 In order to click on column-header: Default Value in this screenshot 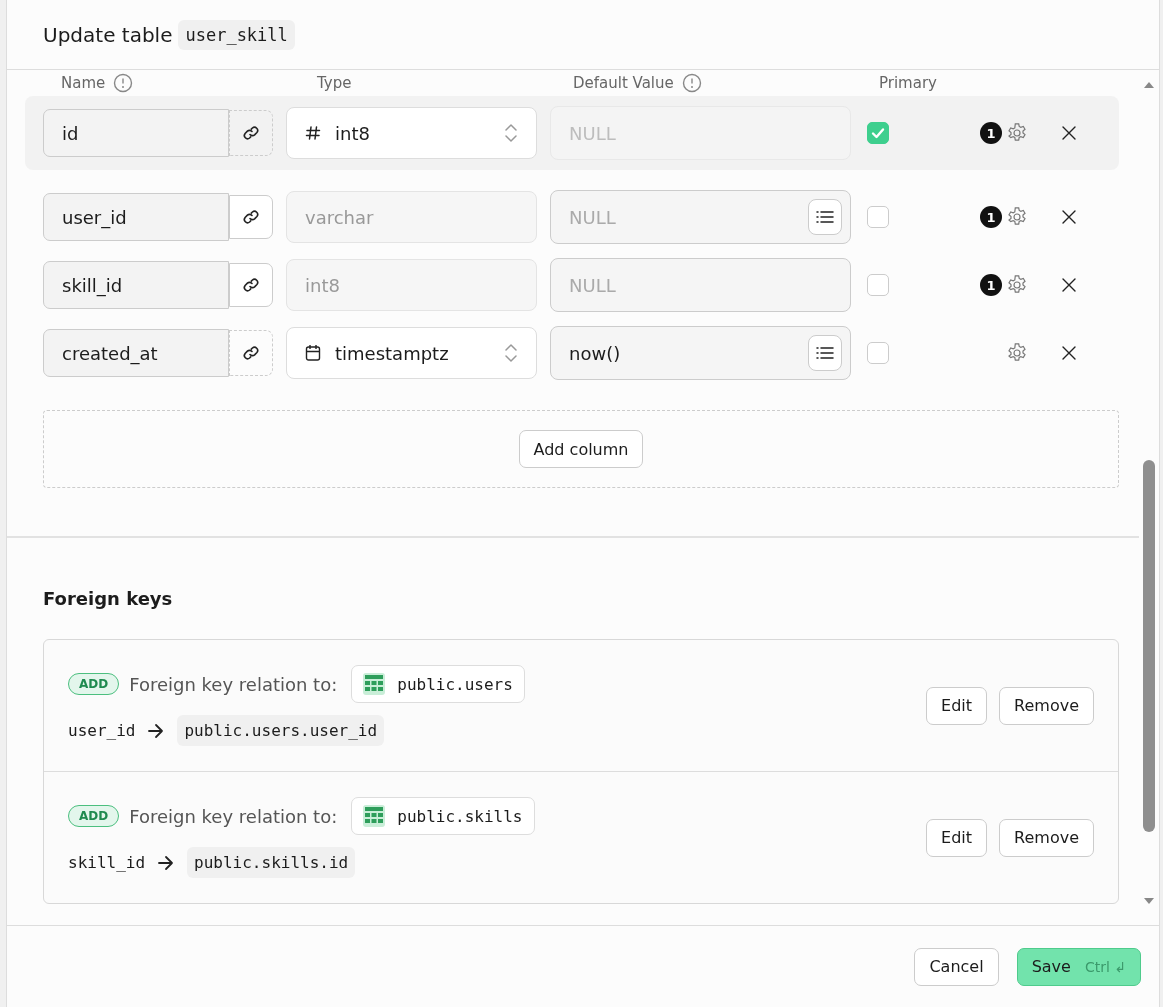, I will do `click(623, 83)`.